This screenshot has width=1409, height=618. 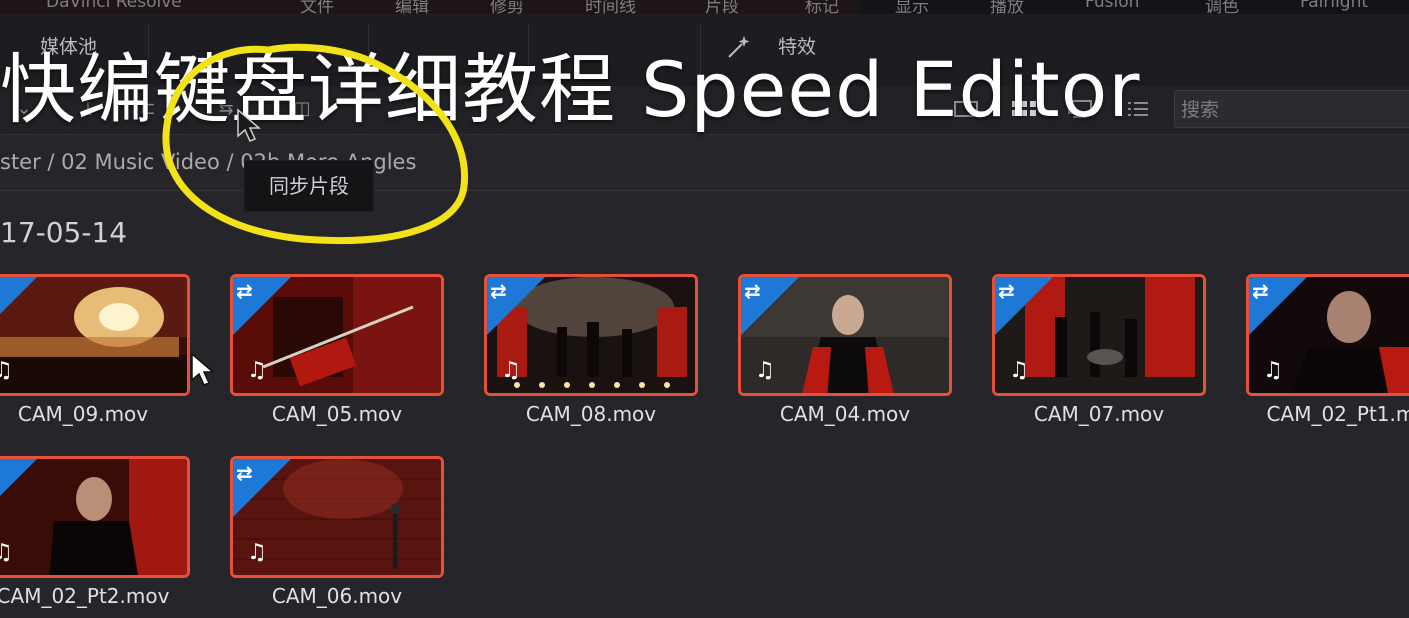 What do you see at coordinates (1334, 6) in the screenshot?
I see `menu-fairlight: Fairlight` at bounding box center [1334, 6].